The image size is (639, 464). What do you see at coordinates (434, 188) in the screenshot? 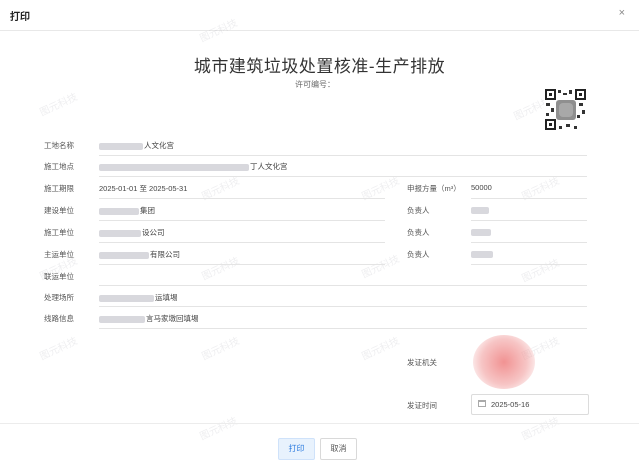
I see `declared-volume-label: 申报方量（m³）` at bounding box center [434, 188].